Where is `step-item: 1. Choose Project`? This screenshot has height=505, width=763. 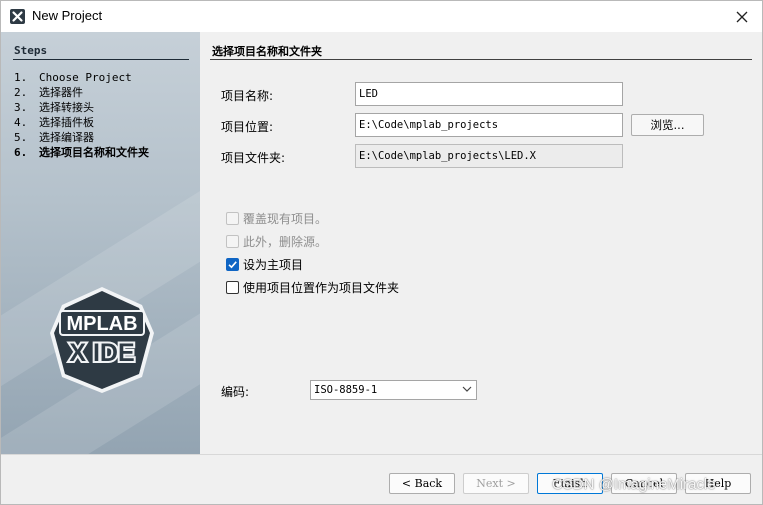 step-item: 1. Choose Project is located at coordinates (73, 77).